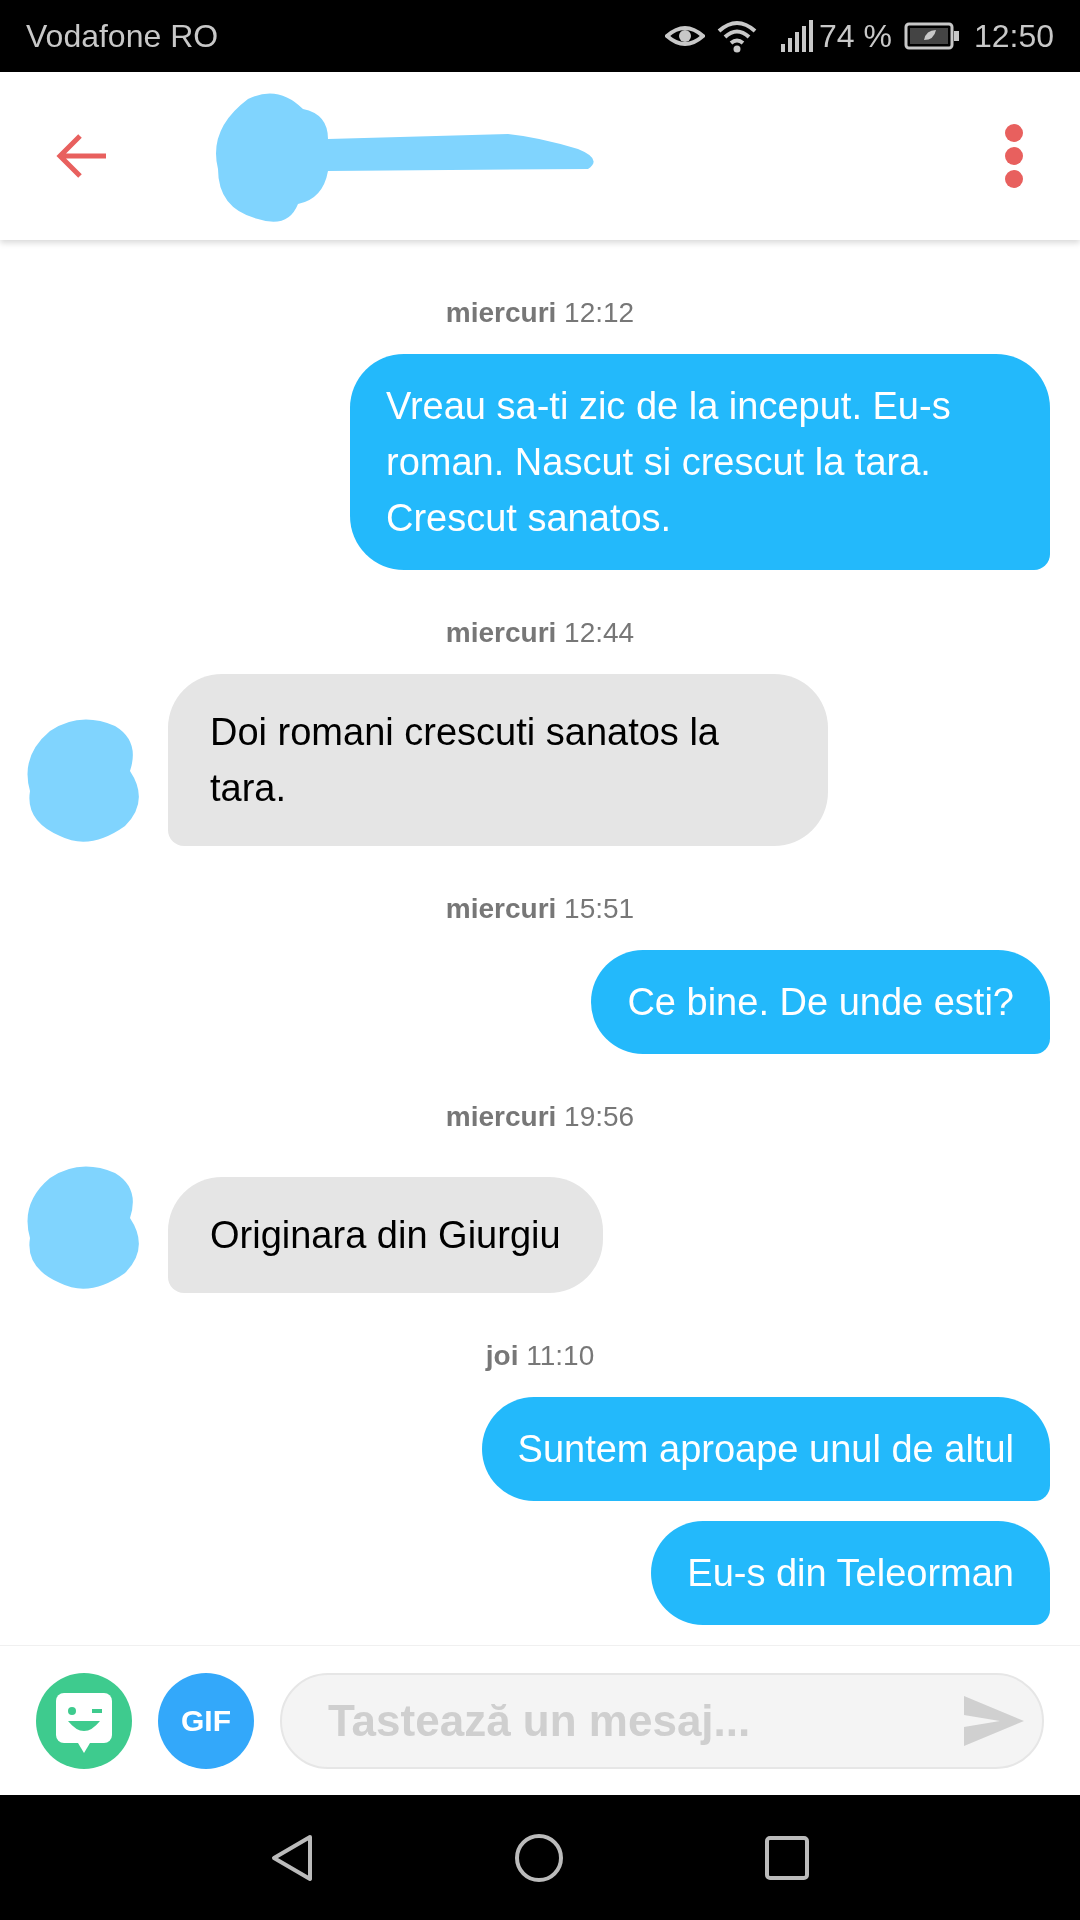 The width and height of the screenshot is (1080, 1920). Describe the element at coordinates (82, 156) in the screenshot. I see `back-arrow-icon` at that location.